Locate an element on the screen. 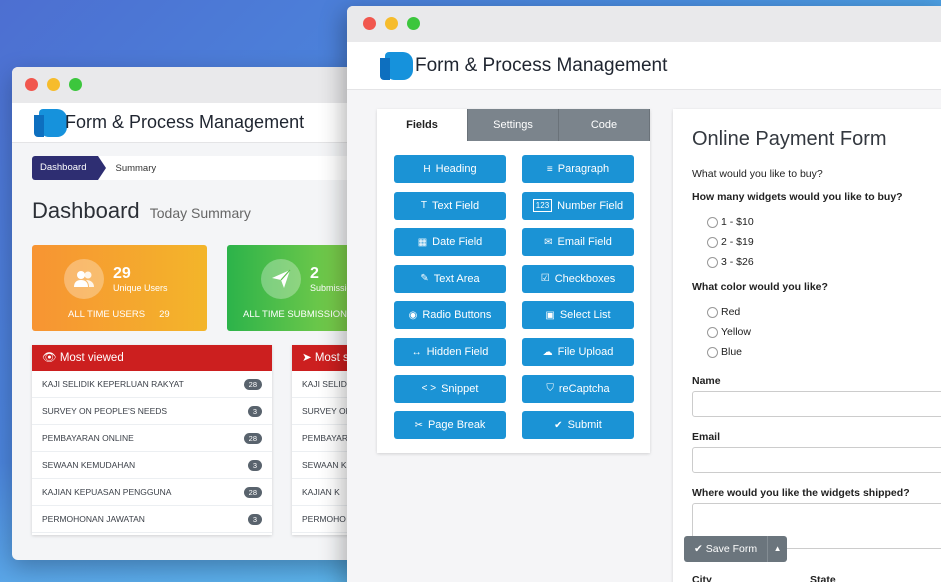  add-checkboxes-button: ☑ Checkboxes is located at coordinates (578, 278).